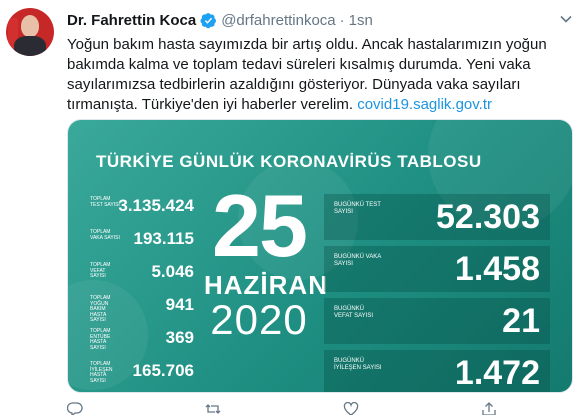 This screenshot has width=583, height=415. What do you see at coordinates (489, 408) in the screenshot?
I see `share-icon` at bounding box center [489, 408].